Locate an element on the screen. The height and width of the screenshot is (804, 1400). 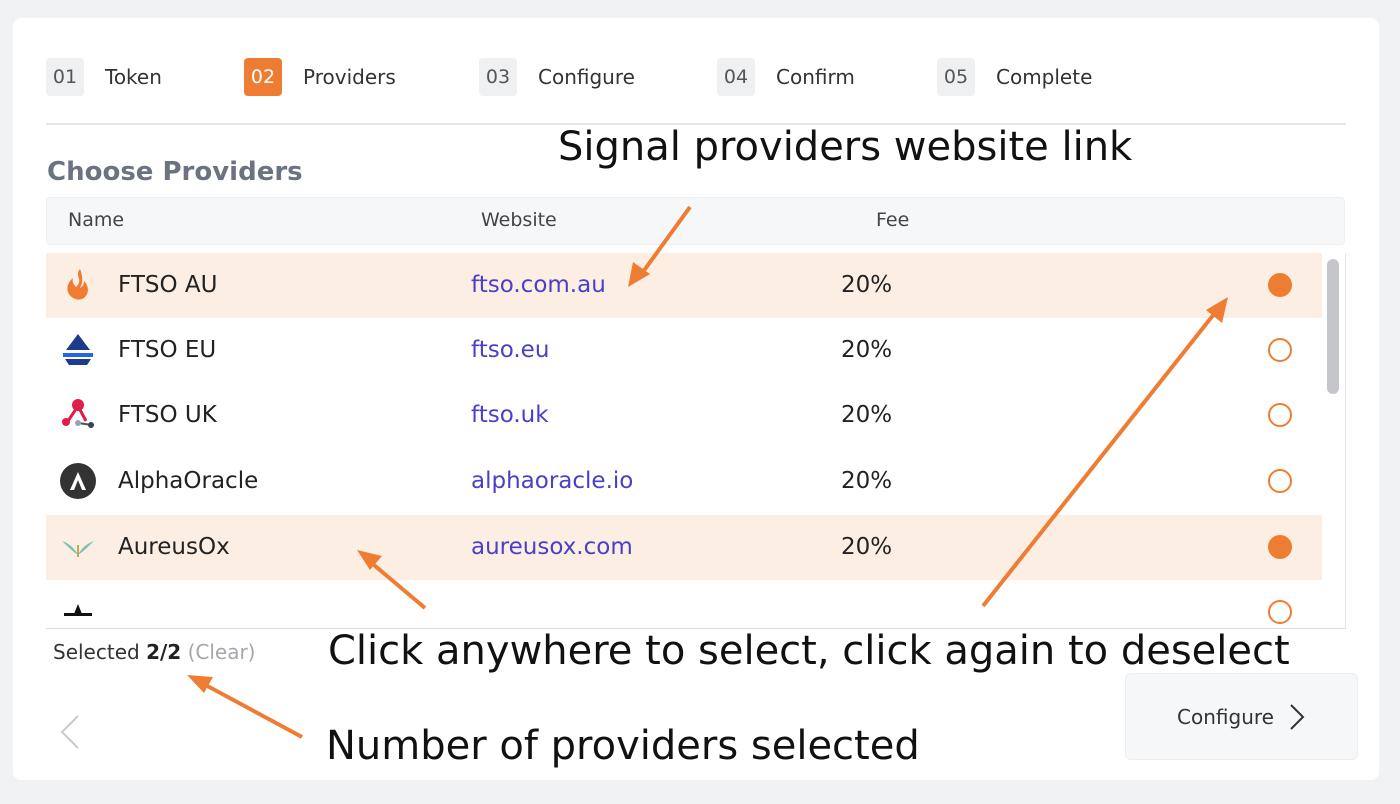
selected-prefix: Selected is located at coordinates (96, 652).